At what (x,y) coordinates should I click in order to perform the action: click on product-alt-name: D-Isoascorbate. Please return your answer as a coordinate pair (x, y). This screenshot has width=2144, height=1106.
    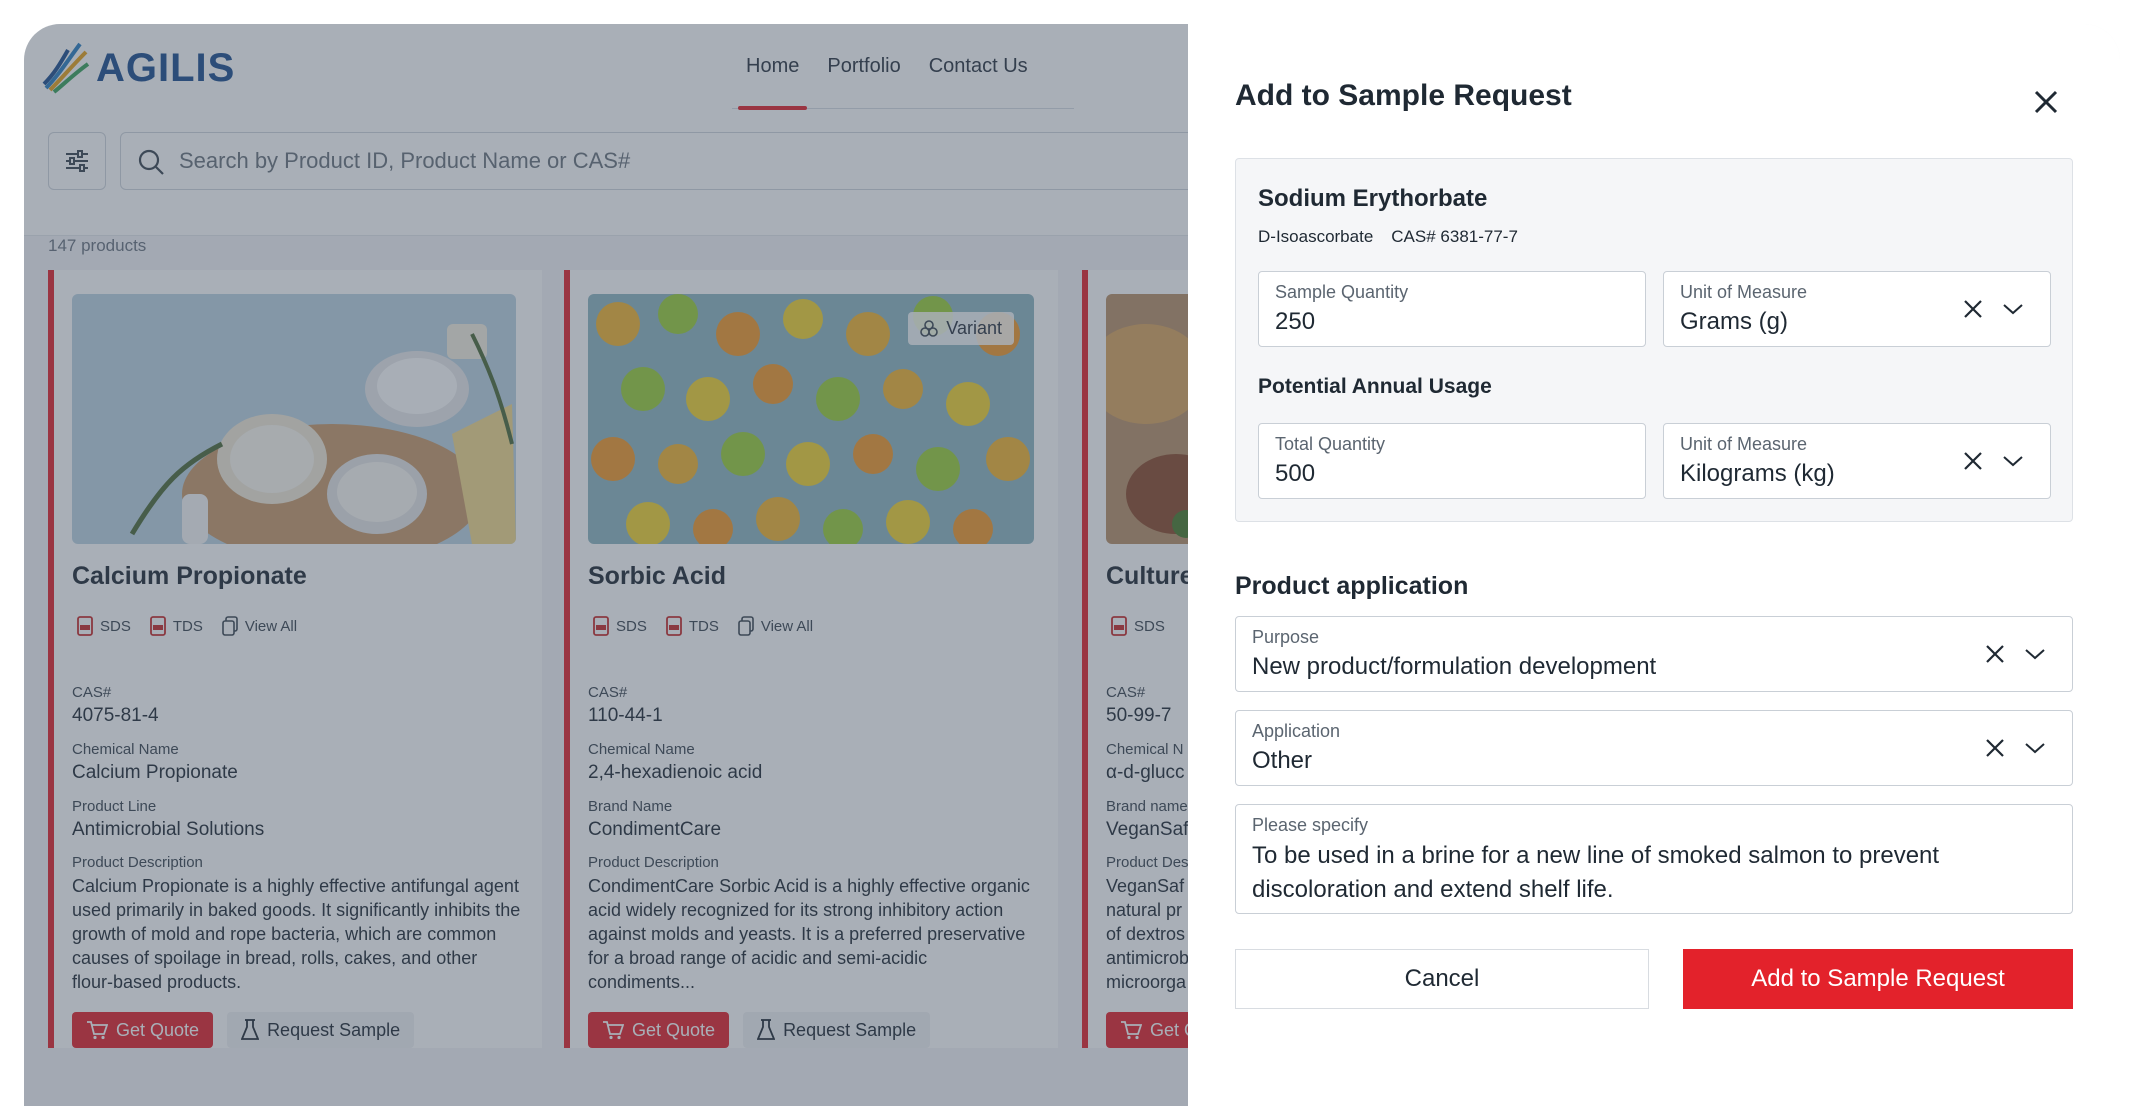
    Looking at the image, I should click on (1316, 236).